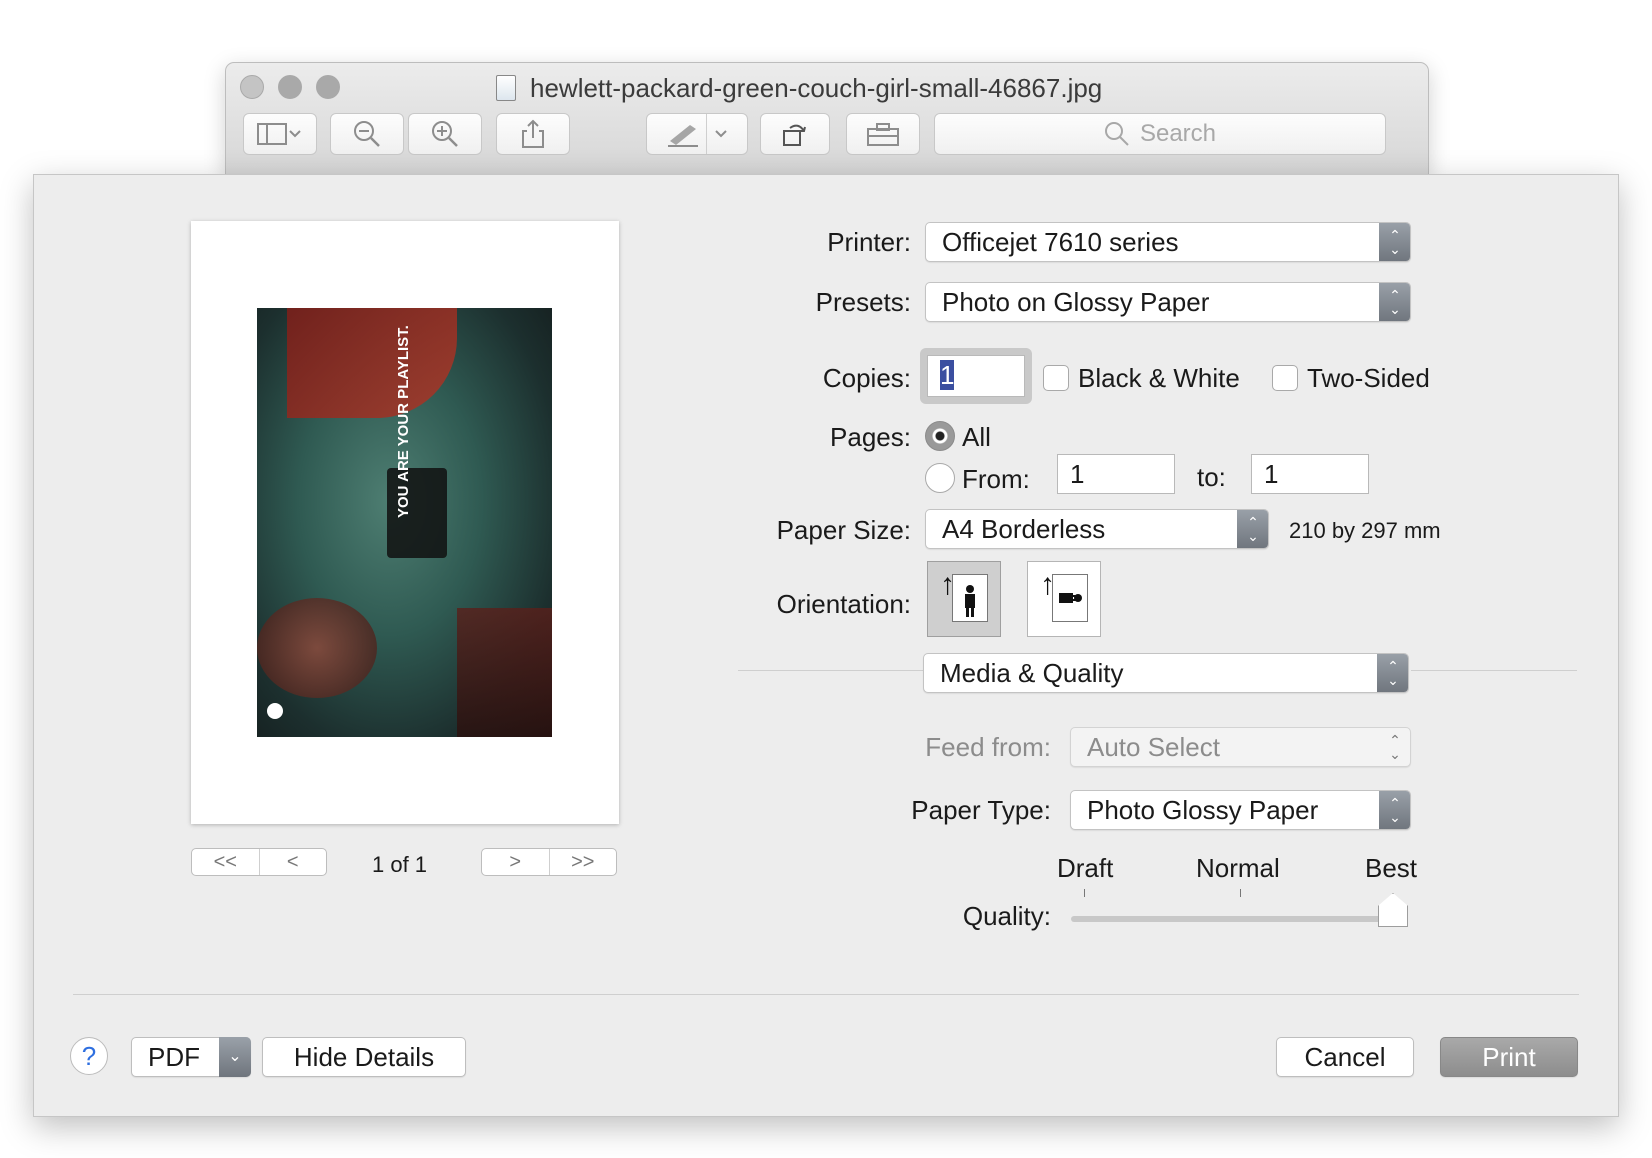 The height and width of the screenshot is (1158, 1652). I want to click on search-placeholder: Search, so click(1178, 133).